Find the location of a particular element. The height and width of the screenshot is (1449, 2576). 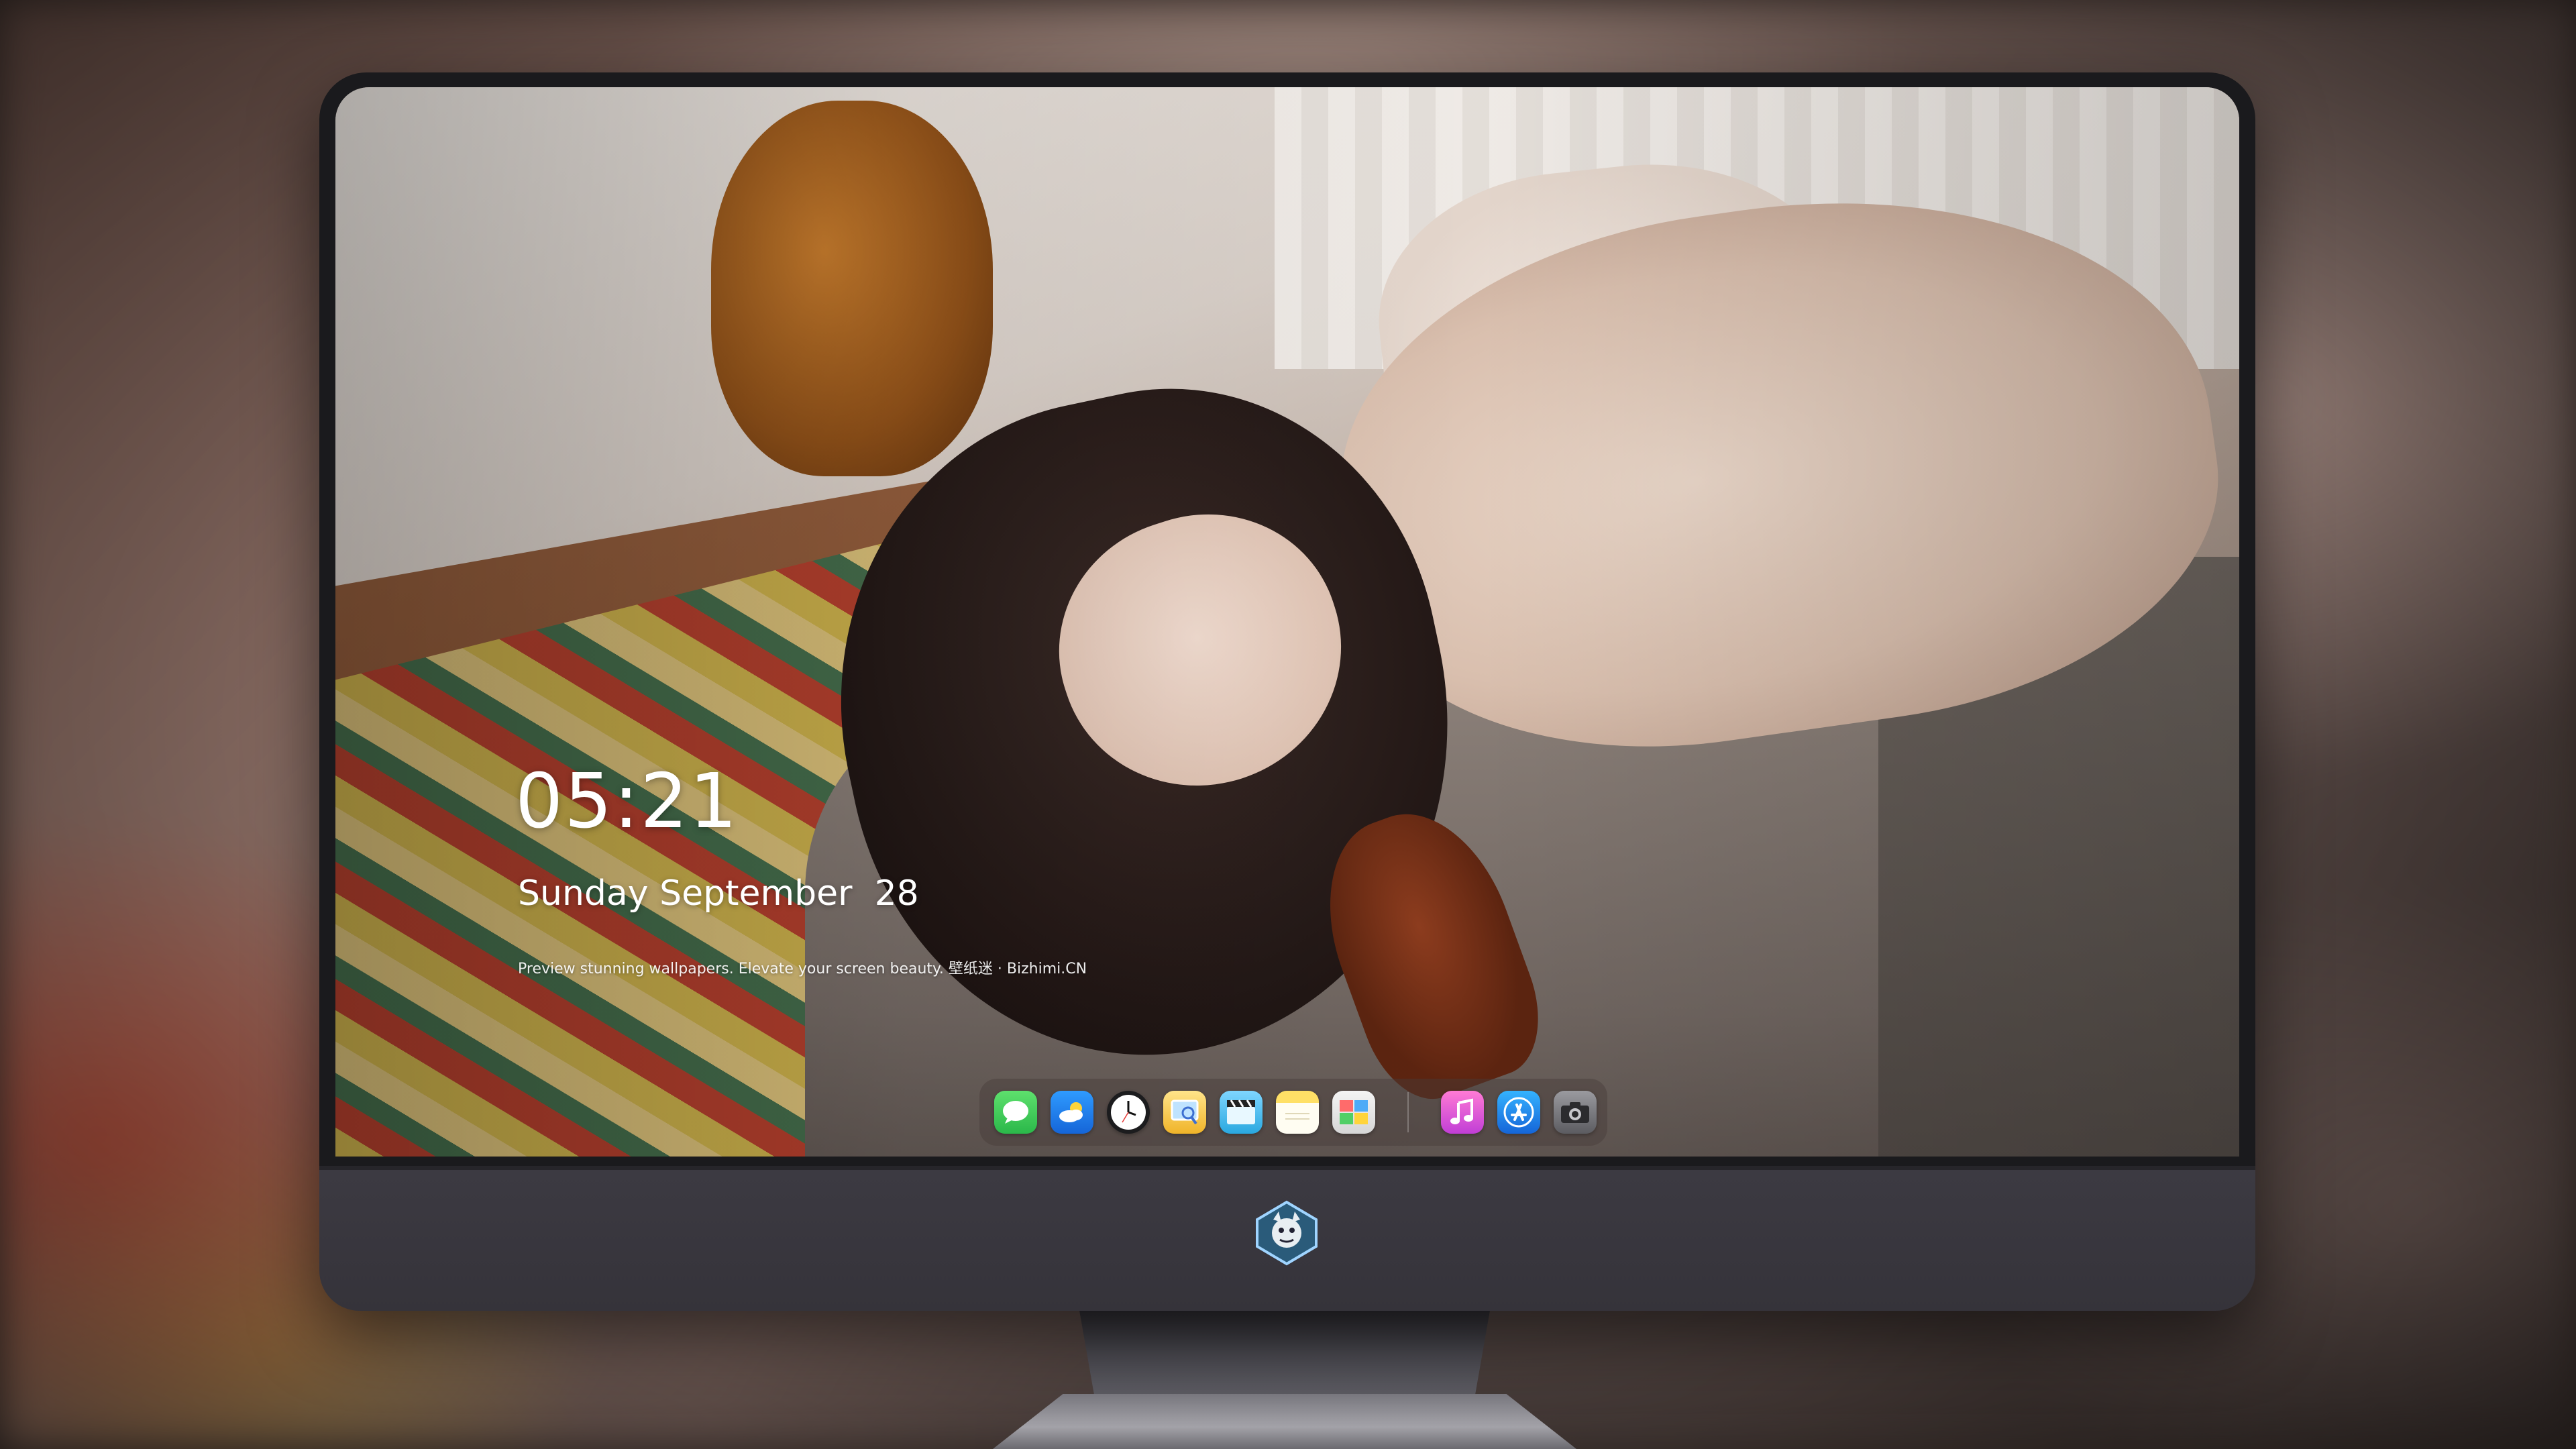

monitor-stand-base is located at coordinates (1284, 1421).